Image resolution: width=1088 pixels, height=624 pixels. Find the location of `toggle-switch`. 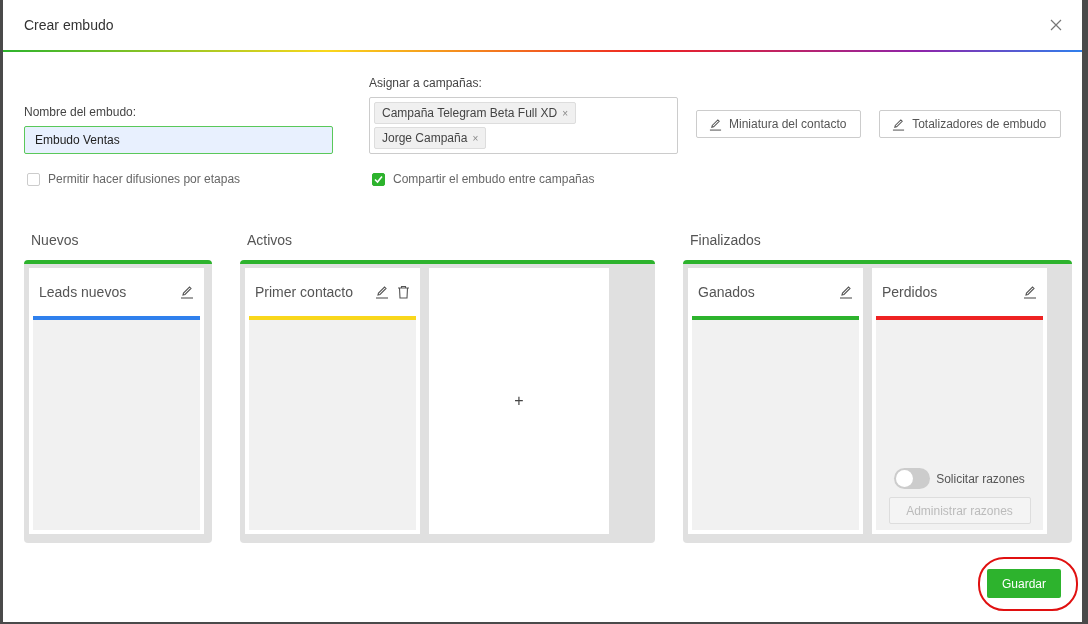

toggle-switch is located at coordinates (912, 478).